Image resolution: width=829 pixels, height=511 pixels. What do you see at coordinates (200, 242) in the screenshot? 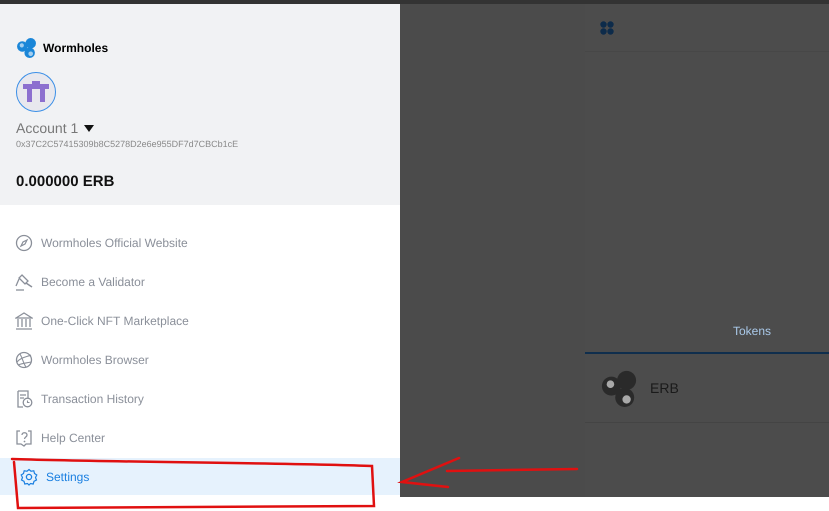
I see `menu-item: Wormholes Official Website` at bounding box center [200, 242].